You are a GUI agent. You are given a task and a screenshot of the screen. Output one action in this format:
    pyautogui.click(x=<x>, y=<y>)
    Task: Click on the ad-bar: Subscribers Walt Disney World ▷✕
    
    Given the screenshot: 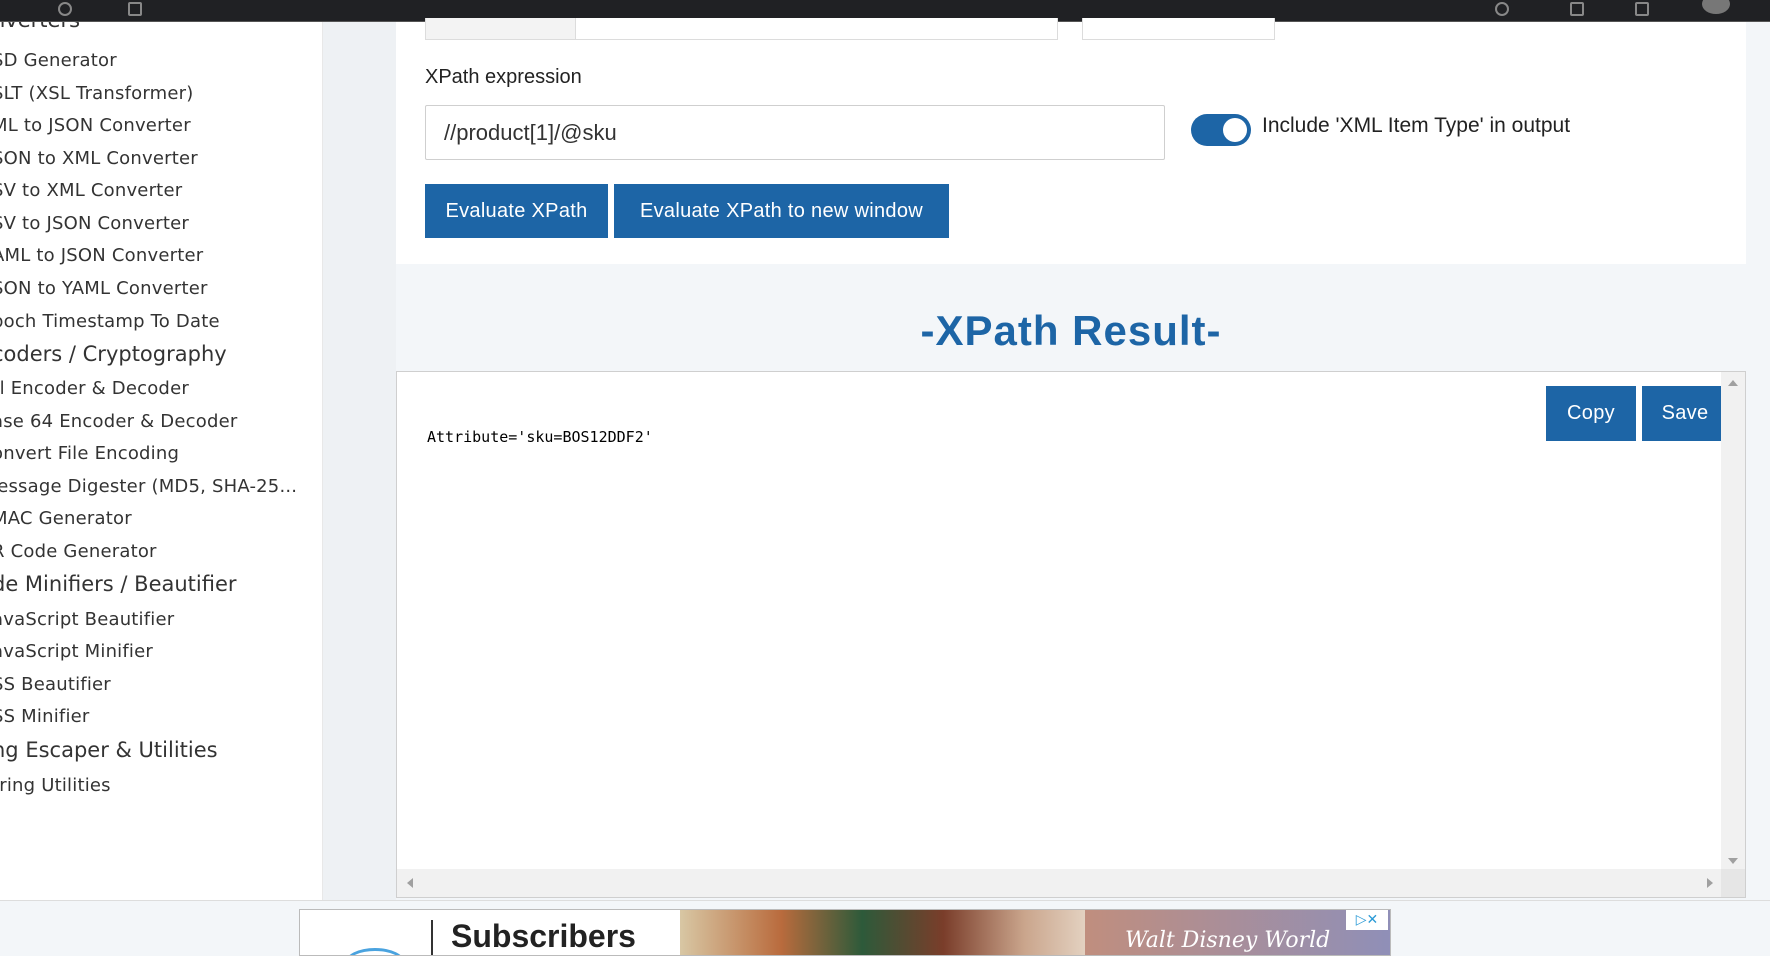 What is the action you would take?
    pyautogui.click(x=885, y=928)
    